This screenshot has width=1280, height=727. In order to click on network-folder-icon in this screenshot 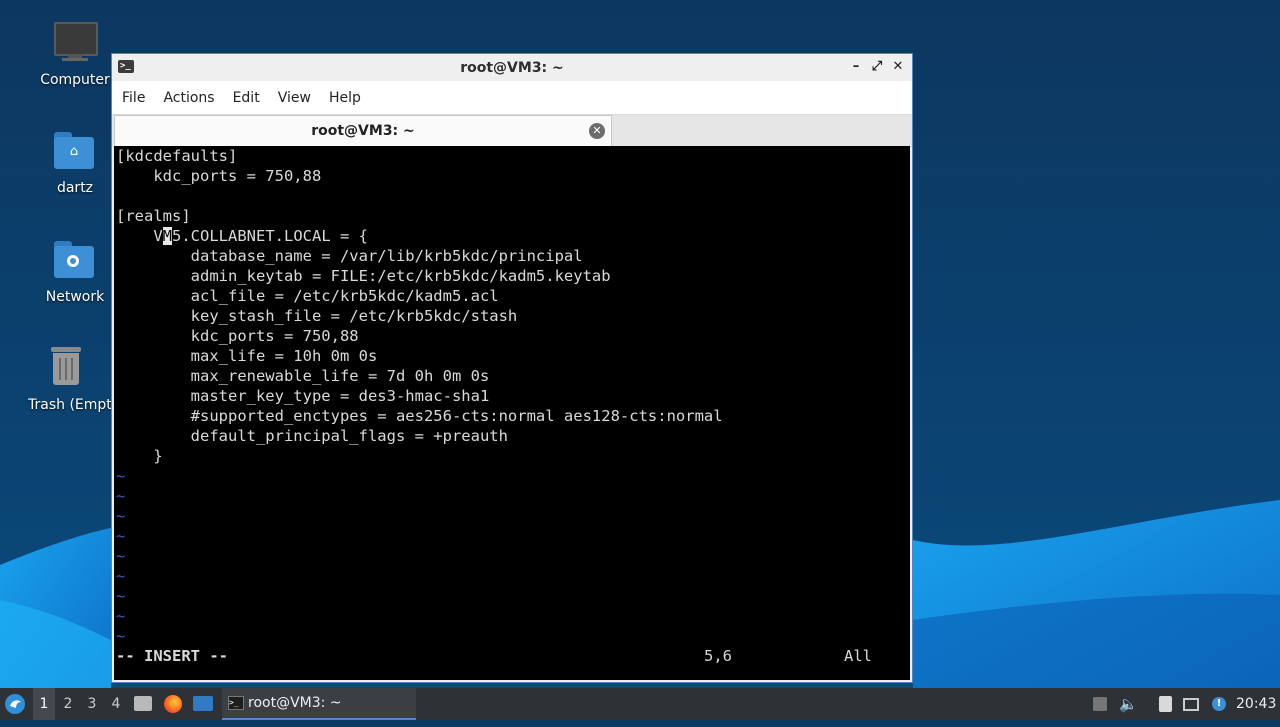, I will do `click(75, 260)`.